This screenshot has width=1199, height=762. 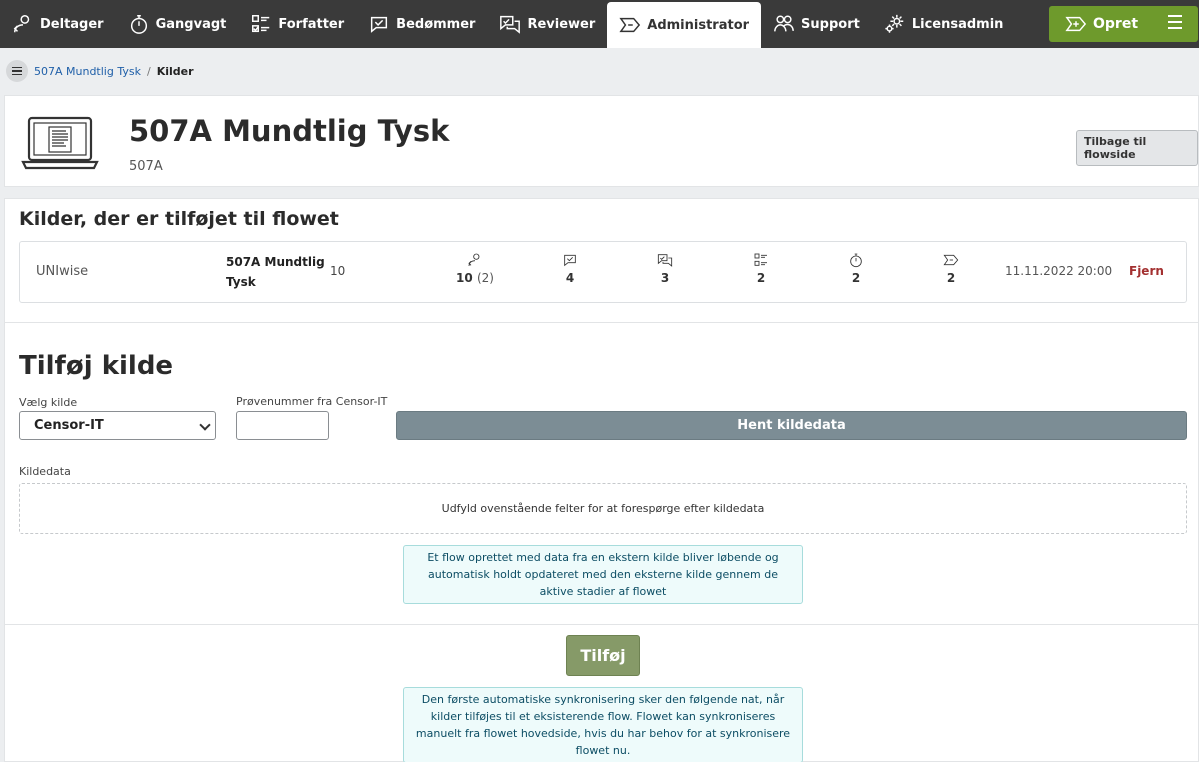 I want to click on source-select-value: Censor-IT, so click(x=69, y=425).